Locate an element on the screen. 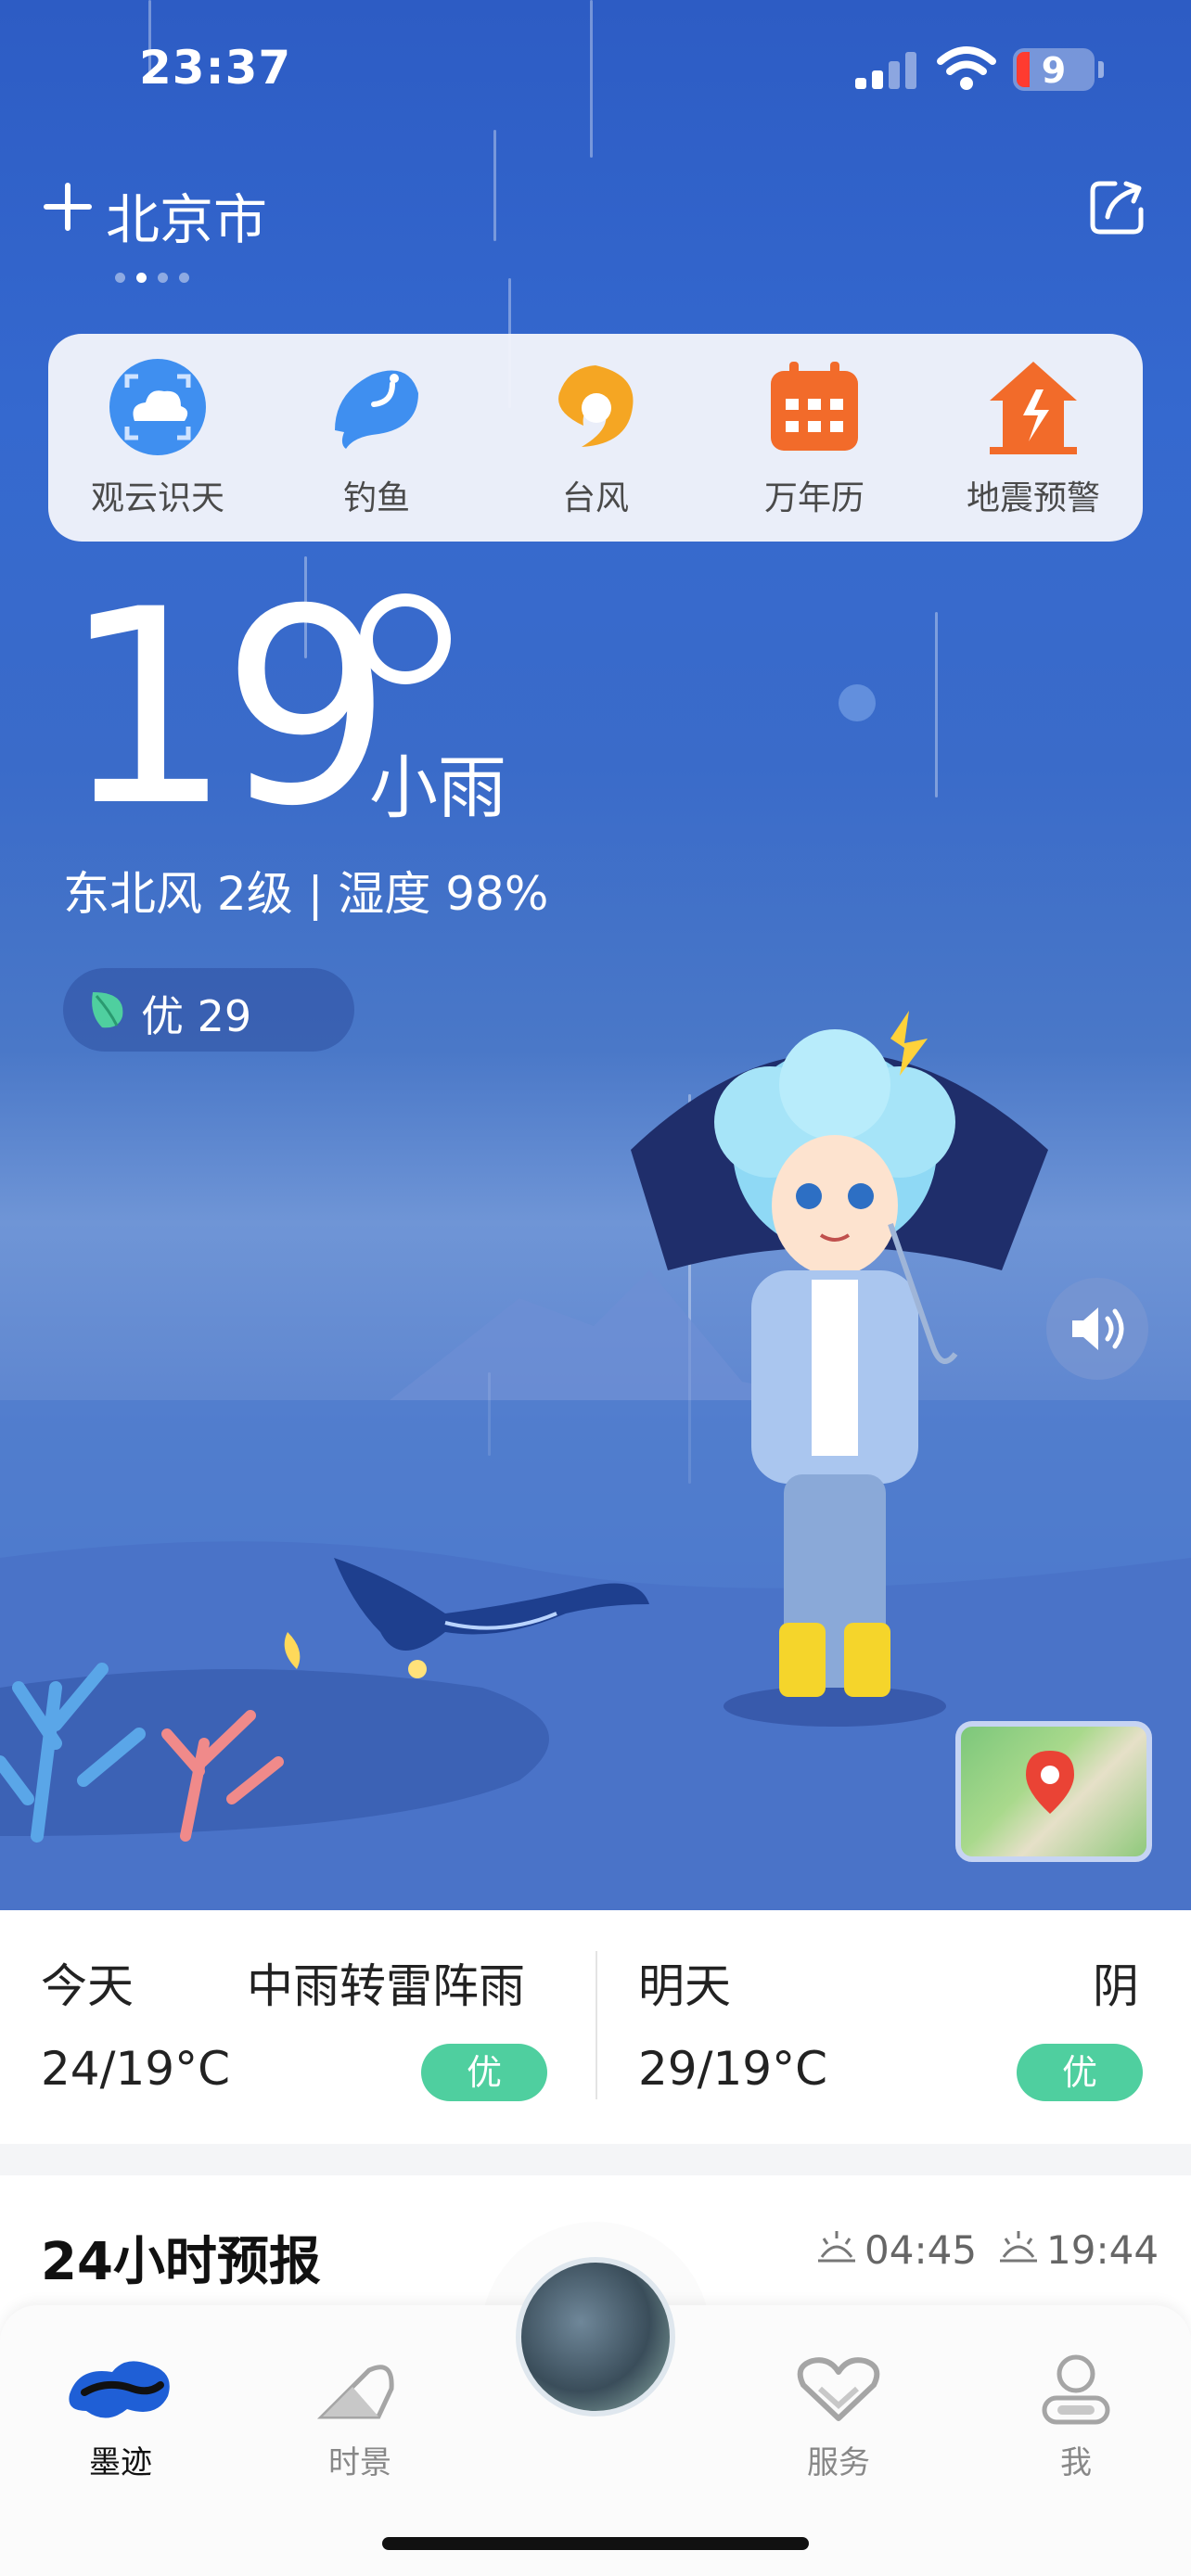 Image resolution: width=1191 pixels, height=2576 pixels. weather-character-illustration is located at coordinates (840, 1369).